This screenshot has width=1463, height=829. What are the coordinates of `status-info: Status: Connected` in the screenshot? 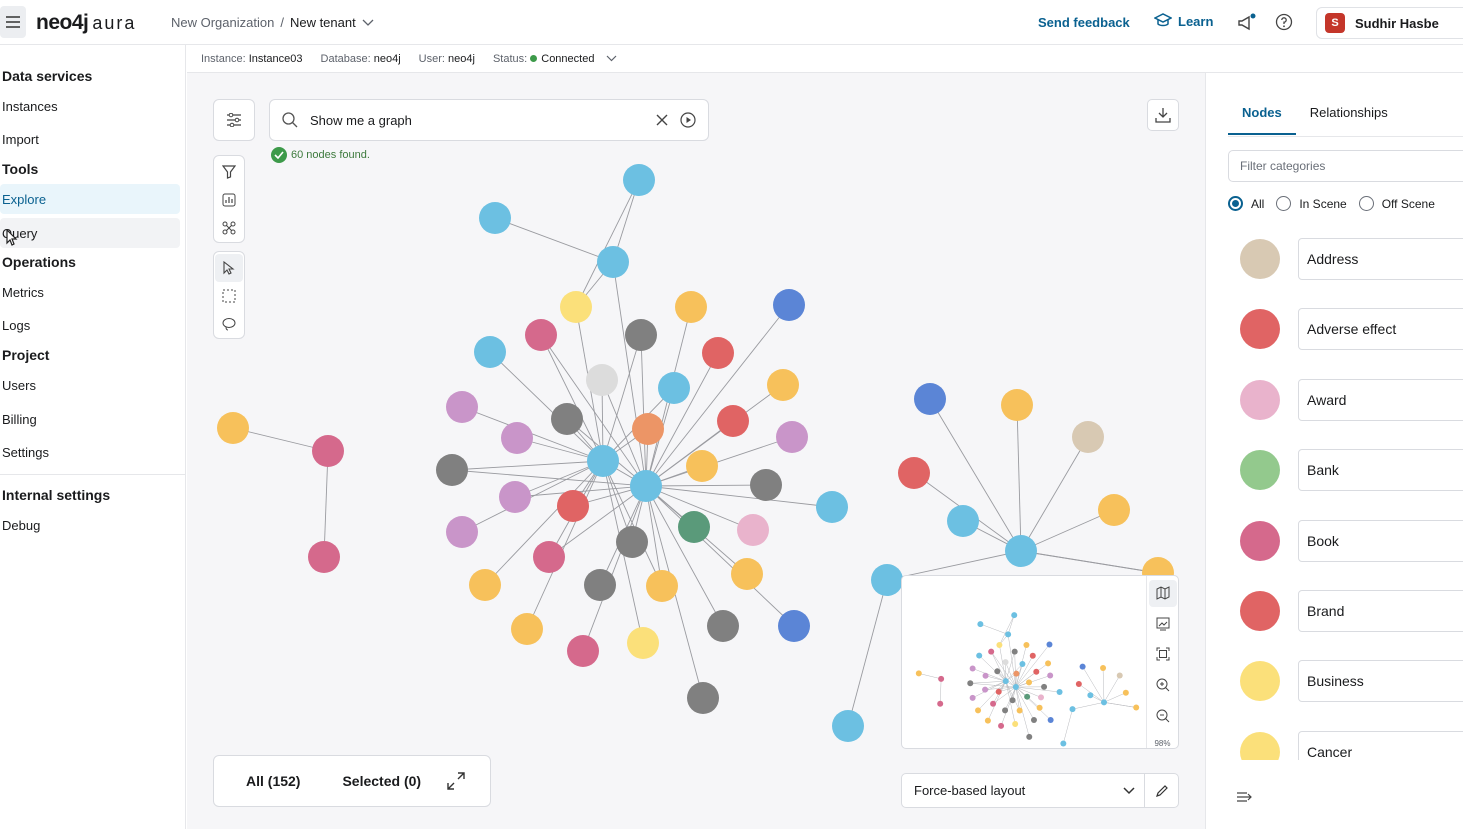 It's located at (555, 59).